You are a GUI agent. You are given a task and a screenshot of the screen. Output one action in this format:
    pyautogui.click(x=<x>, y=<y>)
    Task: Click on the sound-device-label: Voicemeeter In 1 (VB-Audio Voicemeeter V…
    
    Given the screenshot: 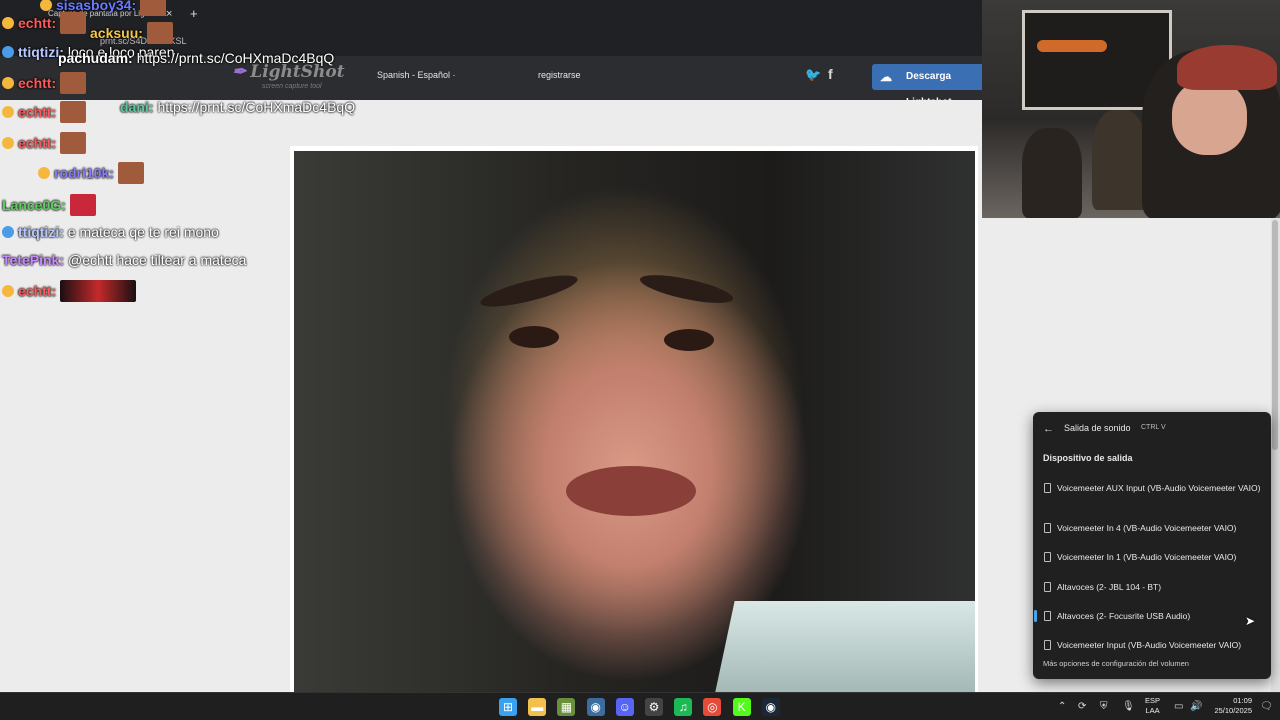 What is the action you would take?
    pyautogui.click(x=1147, y=557)
    